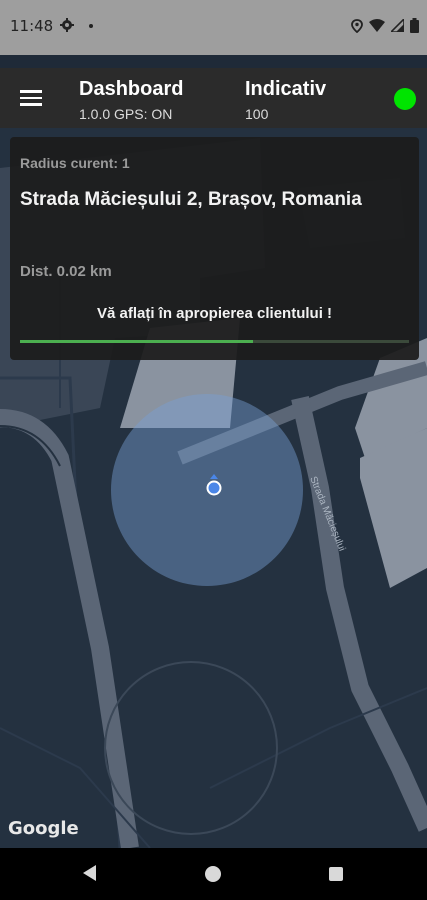 The image size is (427, 900). What do you see at coordinates (213, 27) in the screenshot?
I see `status-bar: 11:48` at bounding box center [213, 27].